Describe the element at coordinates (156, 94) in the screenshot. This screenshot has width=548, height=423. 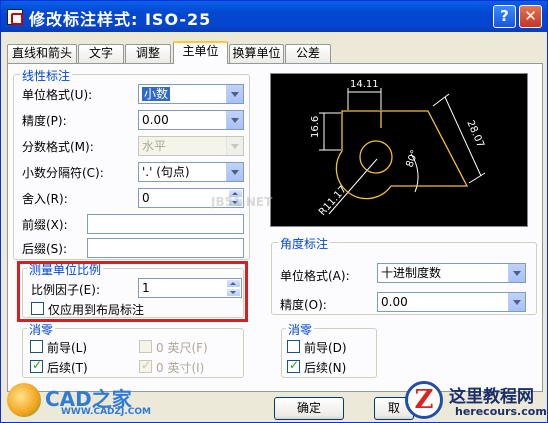
I see `unit-format-value: 小数` at that location.